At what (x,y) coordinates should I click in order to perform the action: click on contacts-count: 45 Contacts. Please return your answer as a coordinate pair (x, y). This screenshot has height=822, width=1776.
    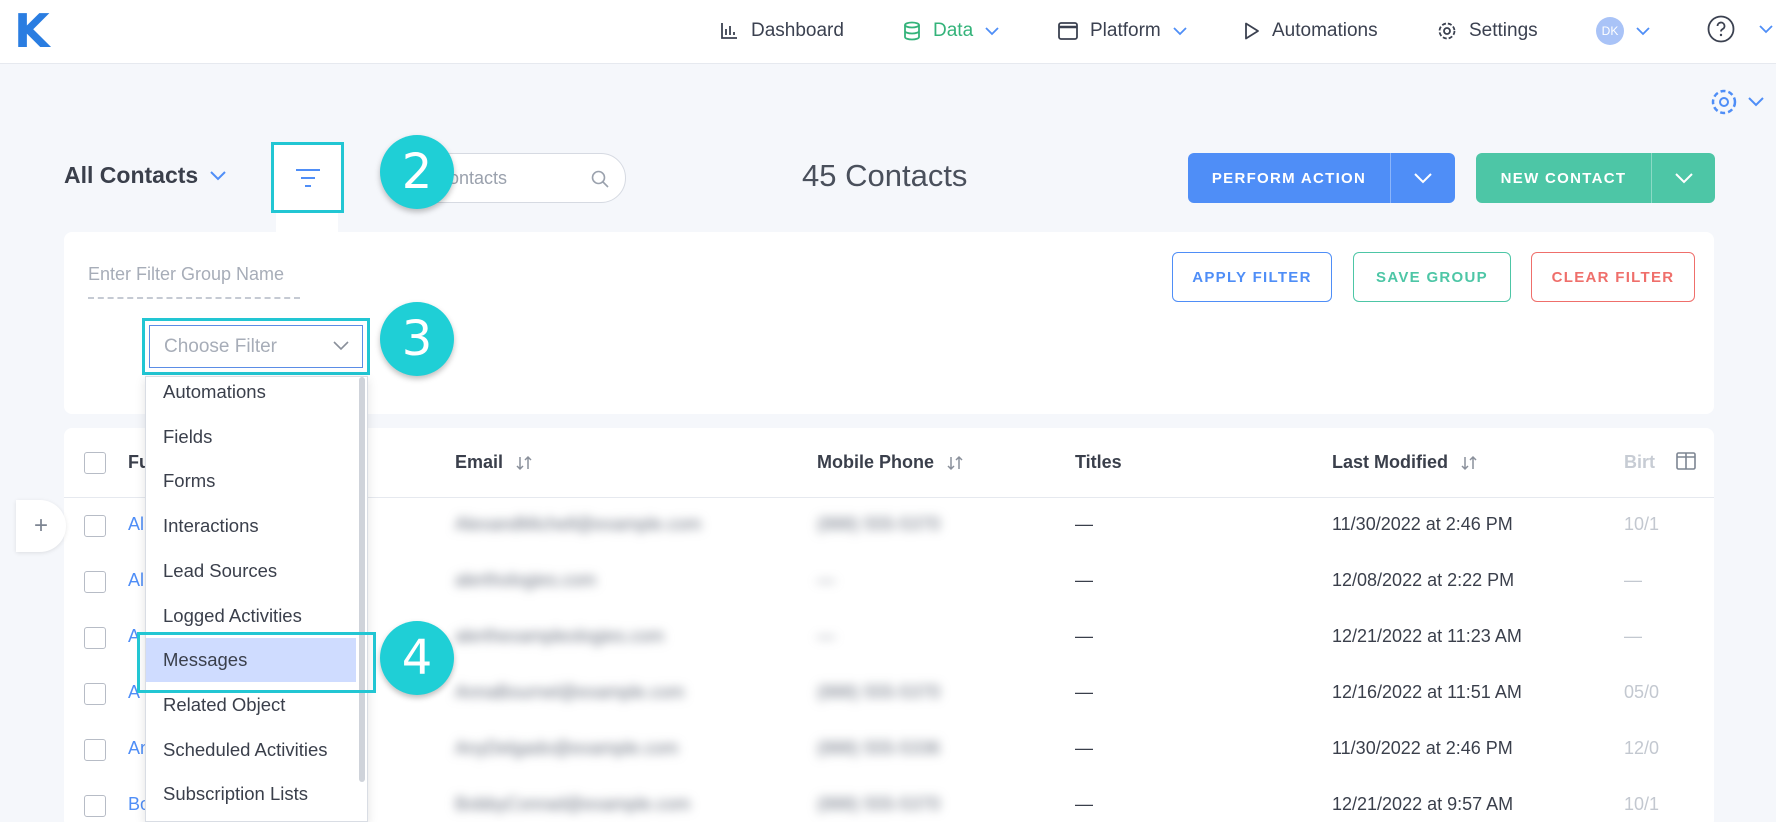
    Looking at the image, I should click on (885, 175).